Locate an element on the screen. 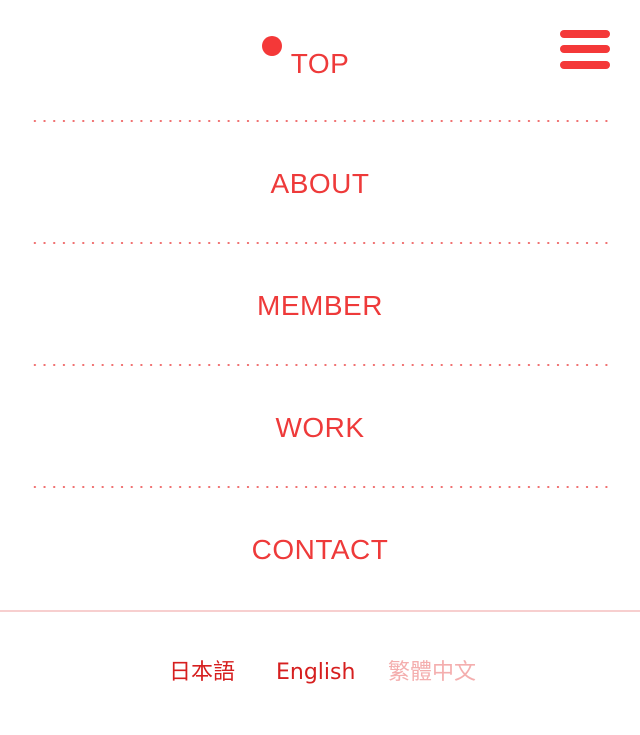 The width and height of the screenshot is (640, 735). footer-divider is located at coordinates (320, 611).